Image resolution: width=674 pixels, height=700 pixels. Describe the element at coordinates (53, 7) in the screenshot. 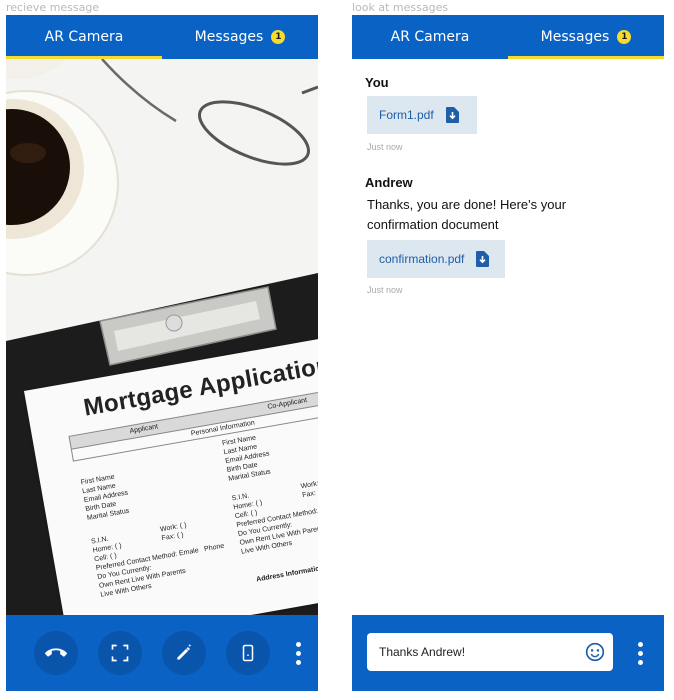

I see `left-caption: recieve message` at that location.